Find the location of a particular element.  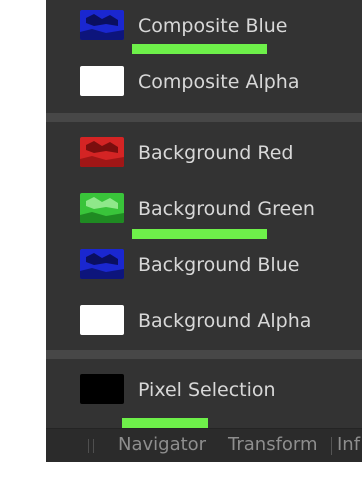

channel-label: Background Green is located at coordinates (226, 209).